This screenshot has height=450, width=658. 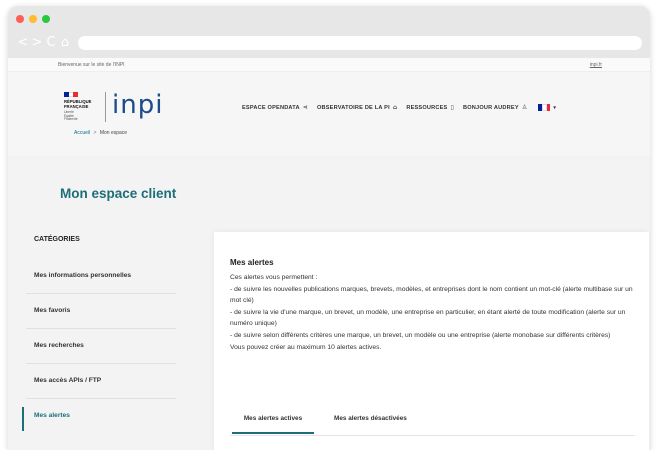 What do you see at coordinates (46, 19) in the screenshot?
I see `maximize-window-icon` at bounding box center [46, 19].